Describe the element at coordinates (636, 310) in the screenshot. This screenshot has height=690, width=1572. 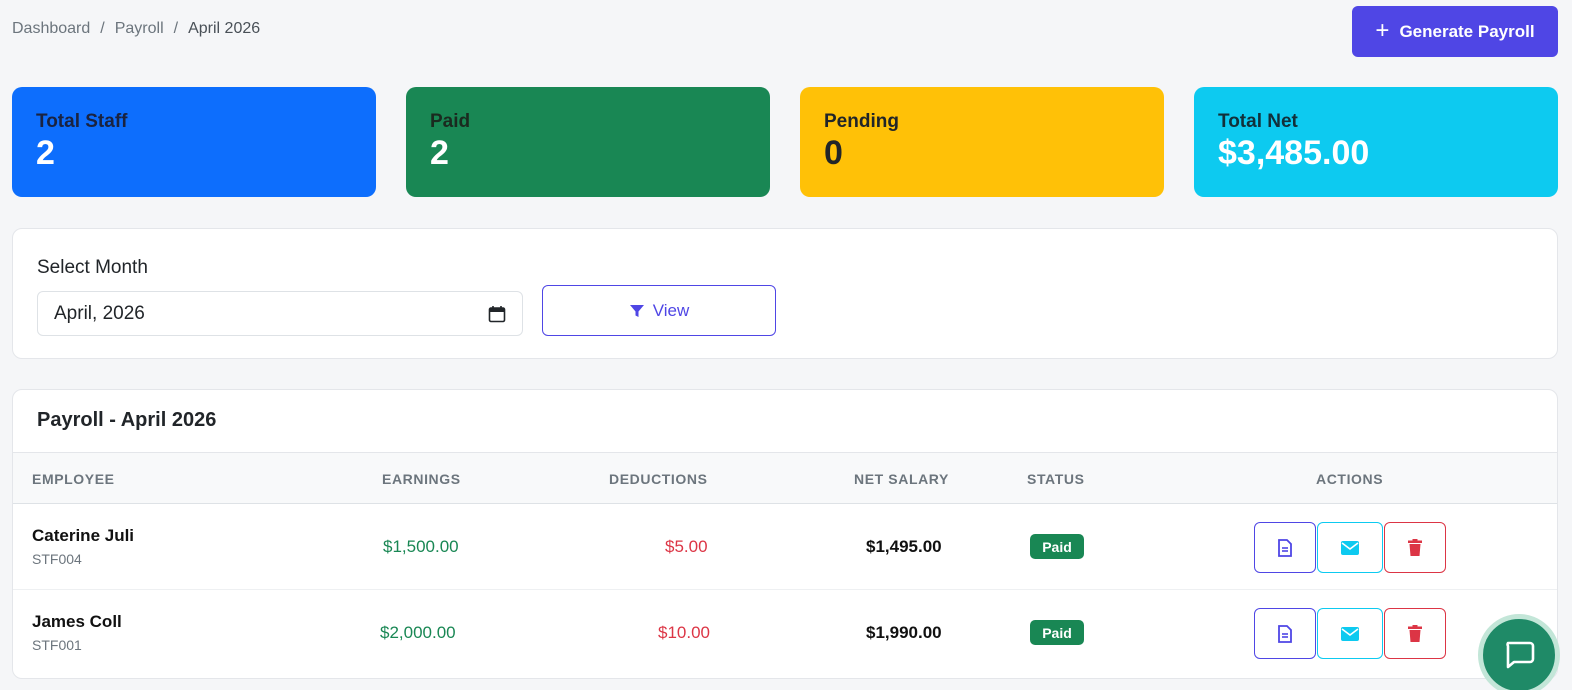
I see `filter-icon` at that location.